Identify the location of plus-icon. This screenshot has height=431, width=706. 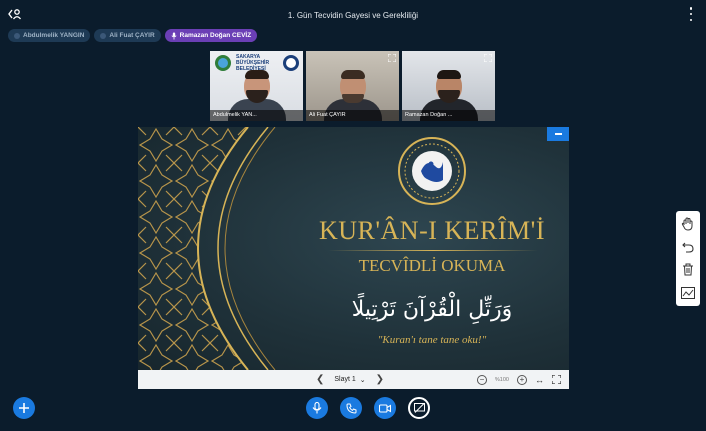
(24, 408).